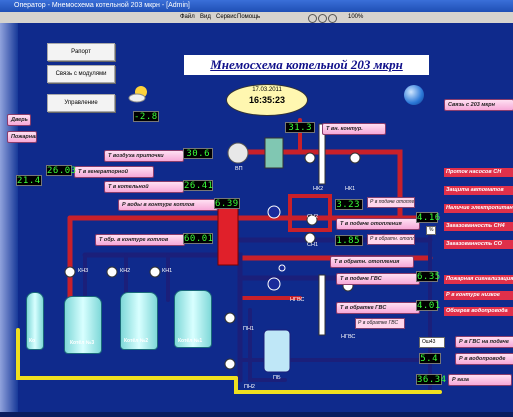 This screenshot has width=513, height=417. I want to click on modules-link-button: Связь с модулями, so click(81, 74).